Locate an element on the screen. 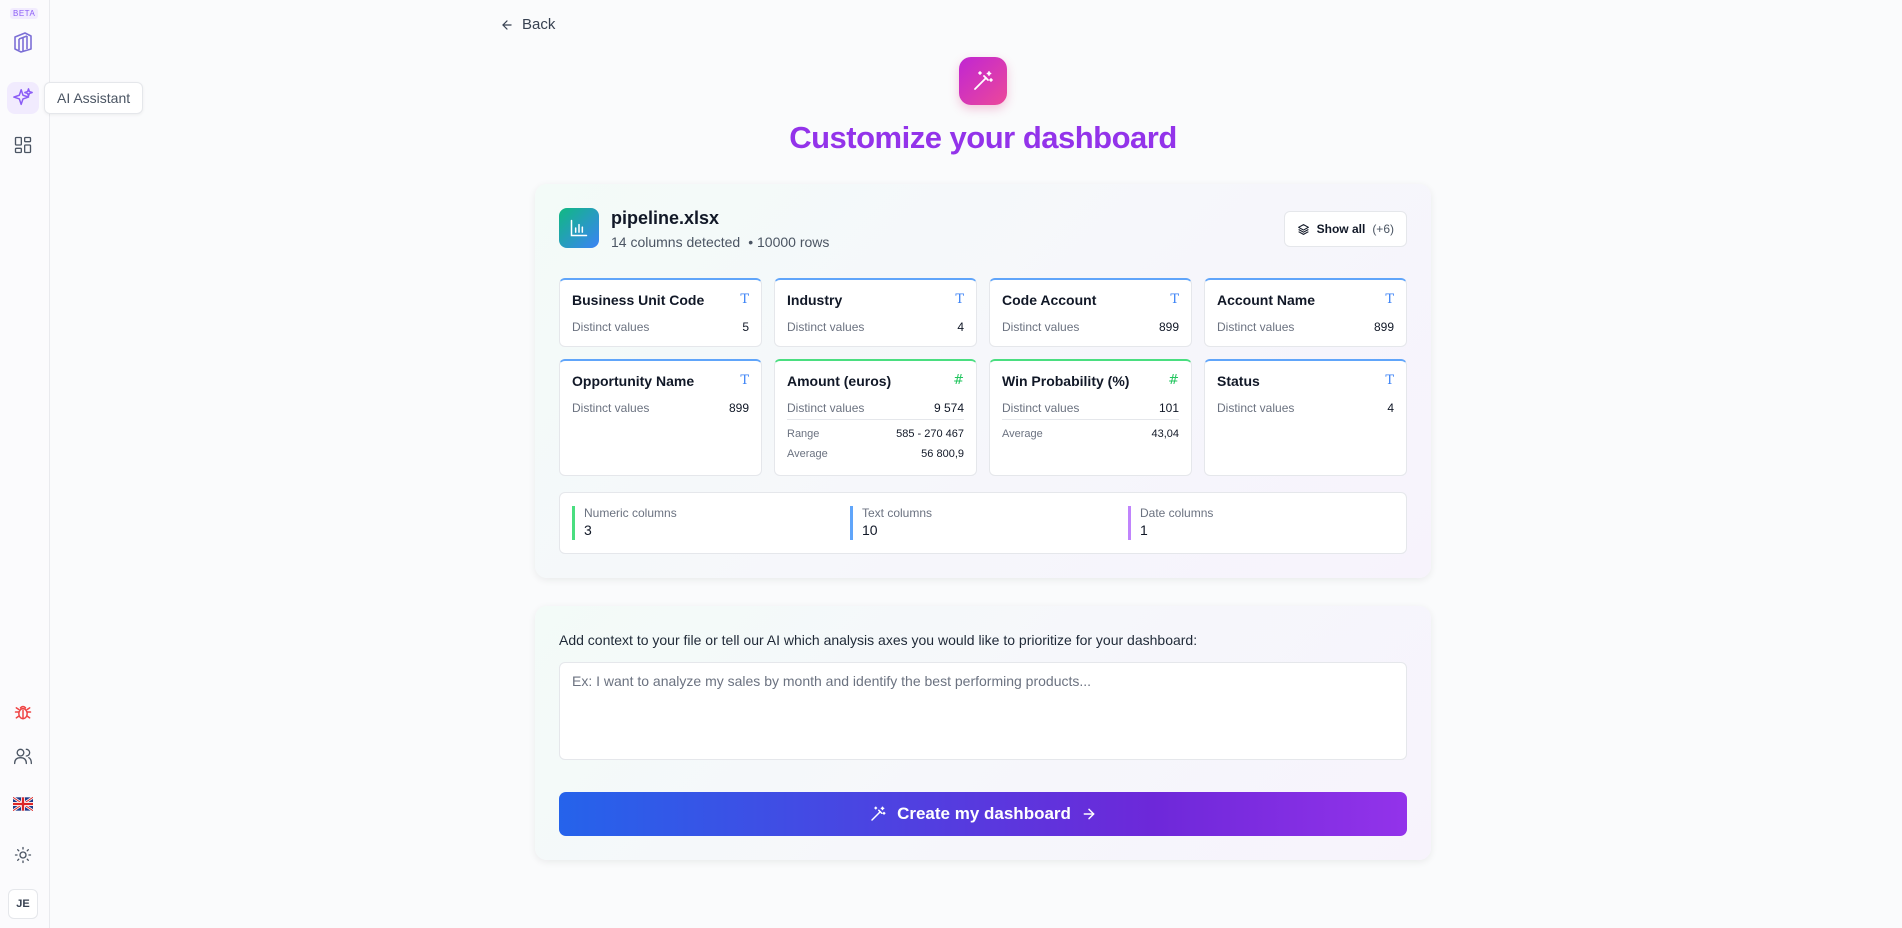 Image resolution: width=1902 pixels, height=928 pixels. stat-value: 3 is located at coordinates (588, 530).